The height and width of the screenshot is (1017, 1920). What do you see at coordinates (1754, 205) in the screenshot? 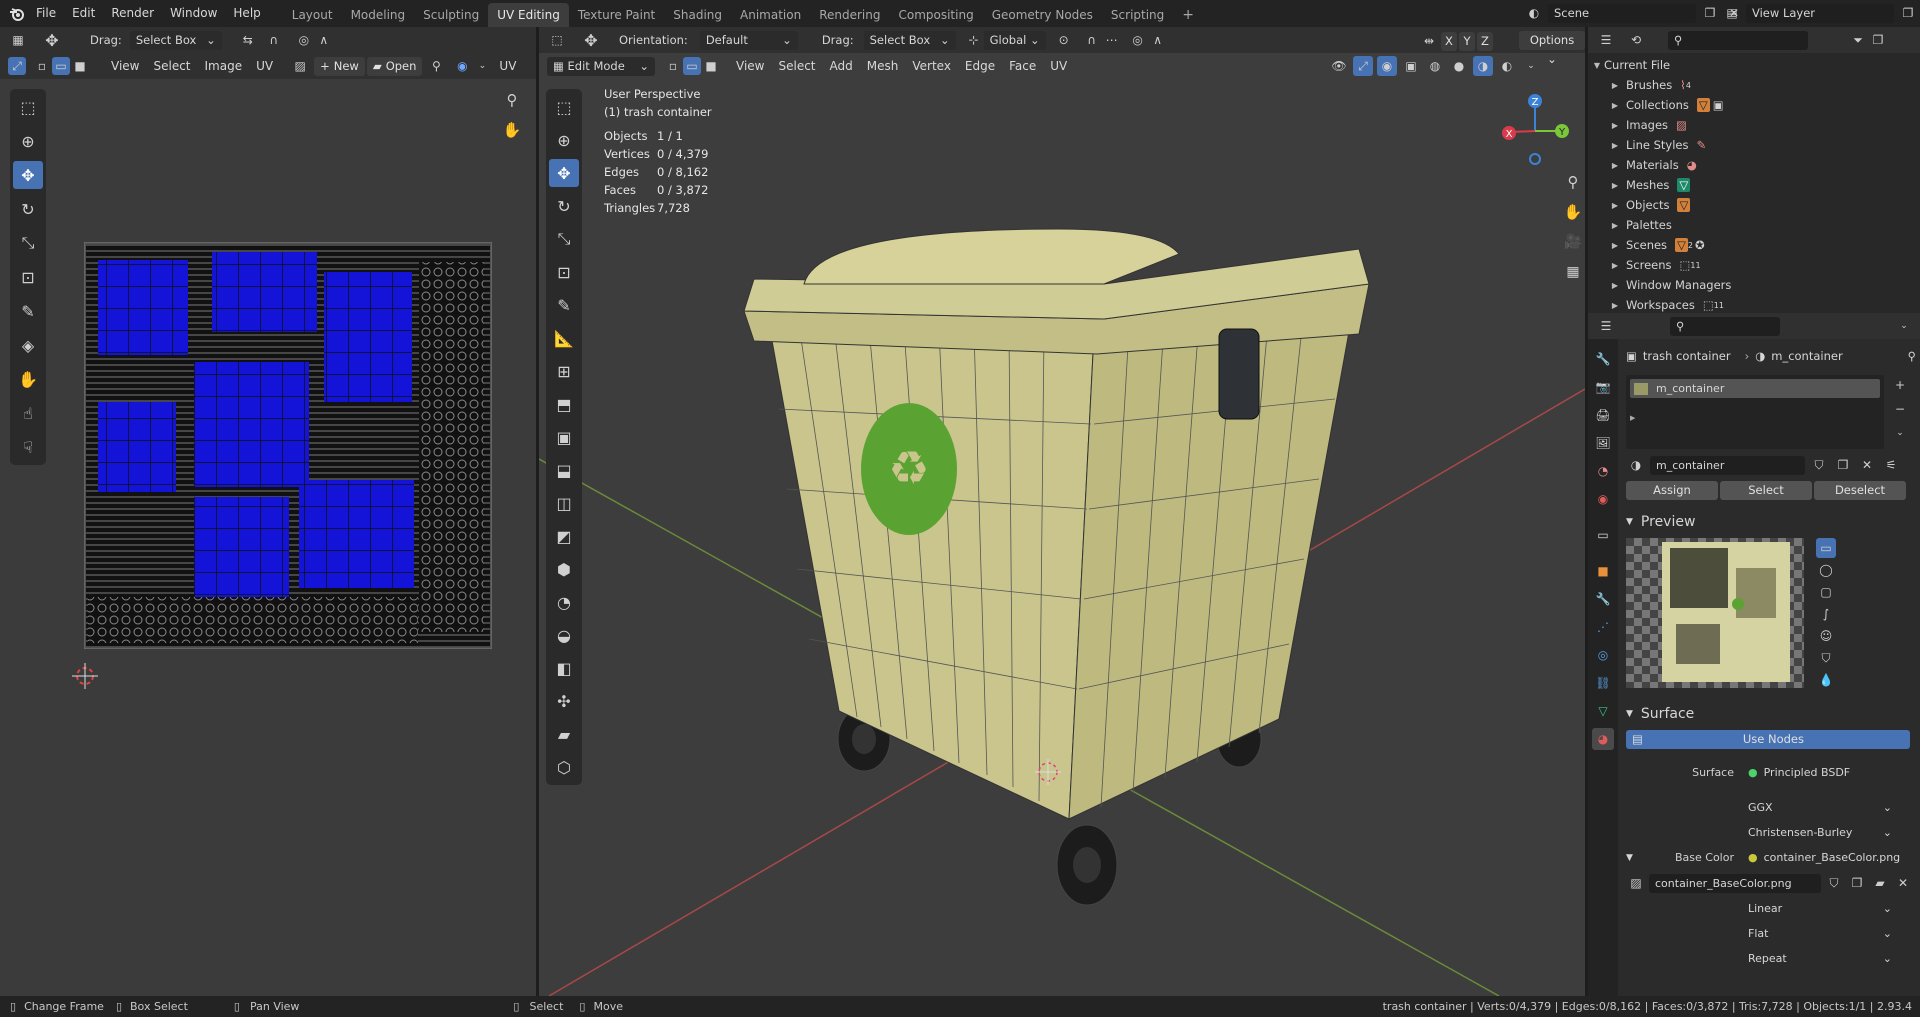
I see `outliner-item-objects: ▶ Objects ▽` at bounding box center [1754, 205].